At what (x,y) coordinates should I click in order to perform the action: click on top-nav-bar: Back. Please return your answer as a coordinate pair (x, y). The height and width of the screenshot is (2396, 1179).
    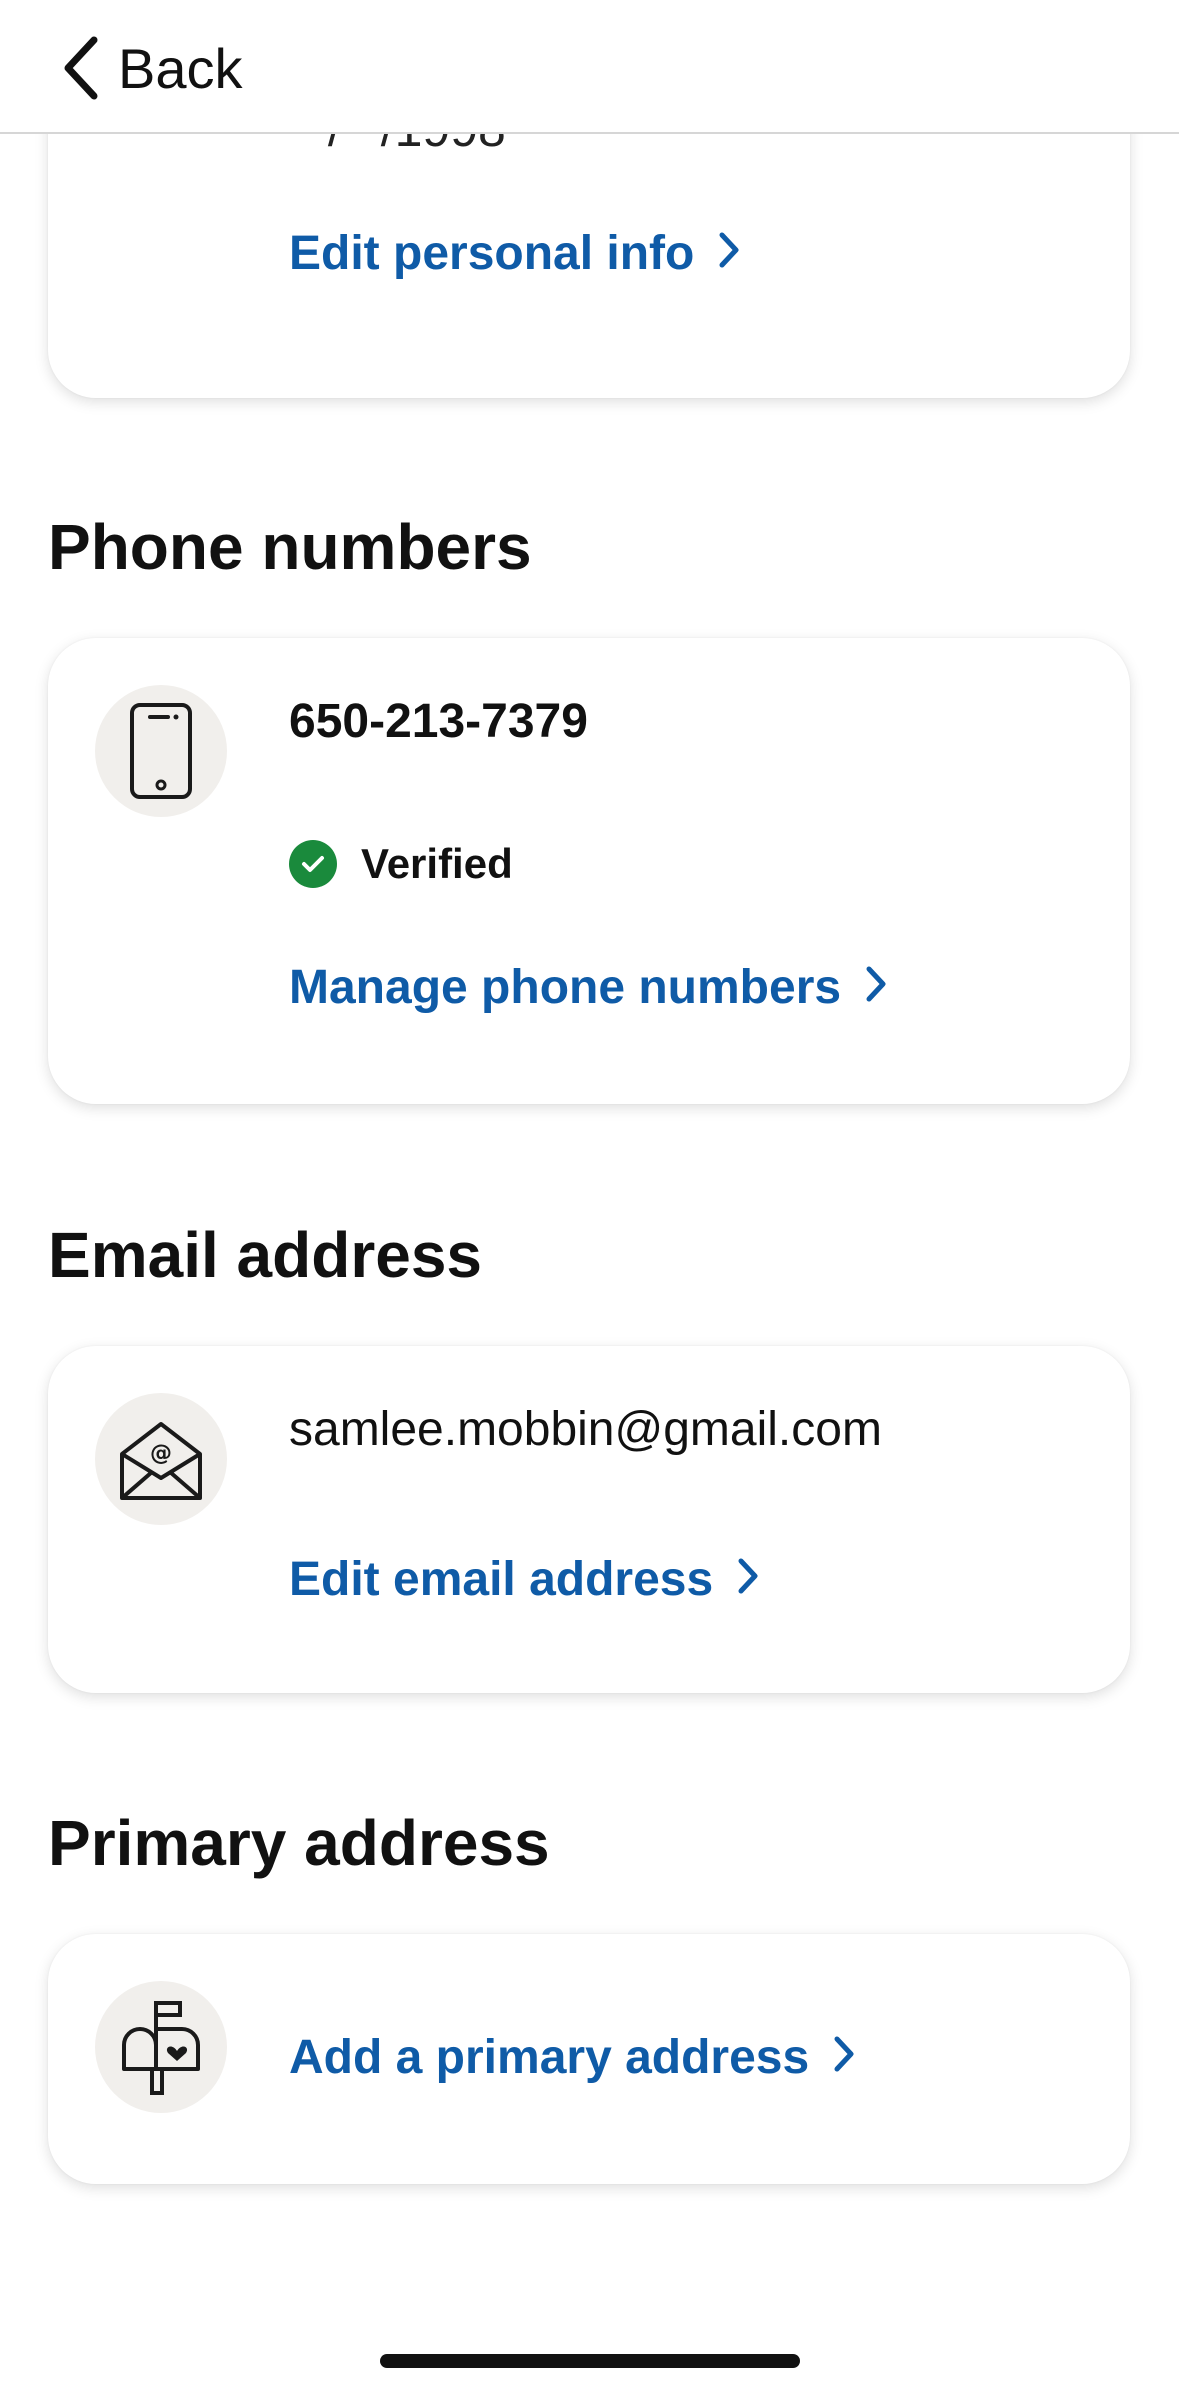
    Looking at the image, I should click on (589, 67).